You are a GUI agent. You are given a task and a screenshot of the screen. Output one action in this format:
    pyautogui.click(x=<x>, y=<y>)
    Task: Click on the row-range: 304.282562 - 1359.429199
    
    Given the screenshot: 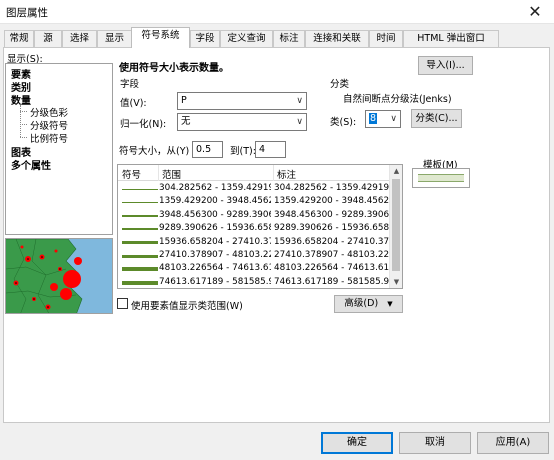 What is the action you would take?
    pyautogui.click(x=215, y=188)
    